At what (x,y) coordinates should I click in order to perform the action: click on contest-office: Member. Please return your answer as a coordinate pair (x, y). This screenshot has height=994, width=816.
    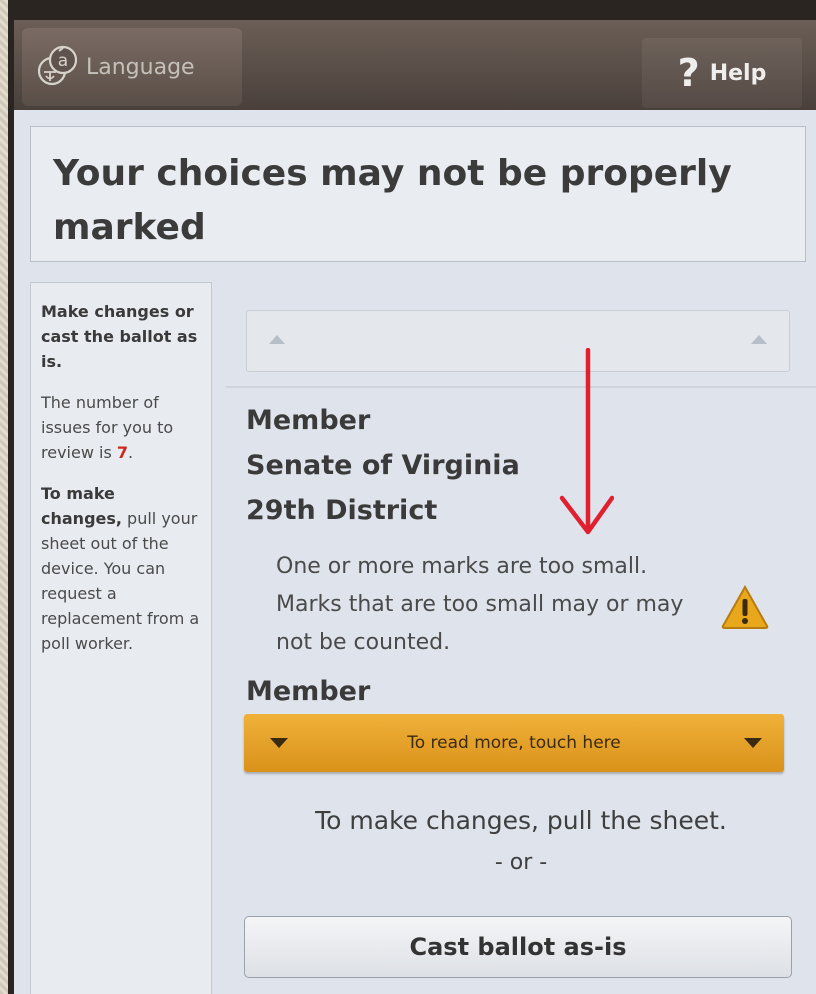
    Looking at the image, I should click on (308, 420).